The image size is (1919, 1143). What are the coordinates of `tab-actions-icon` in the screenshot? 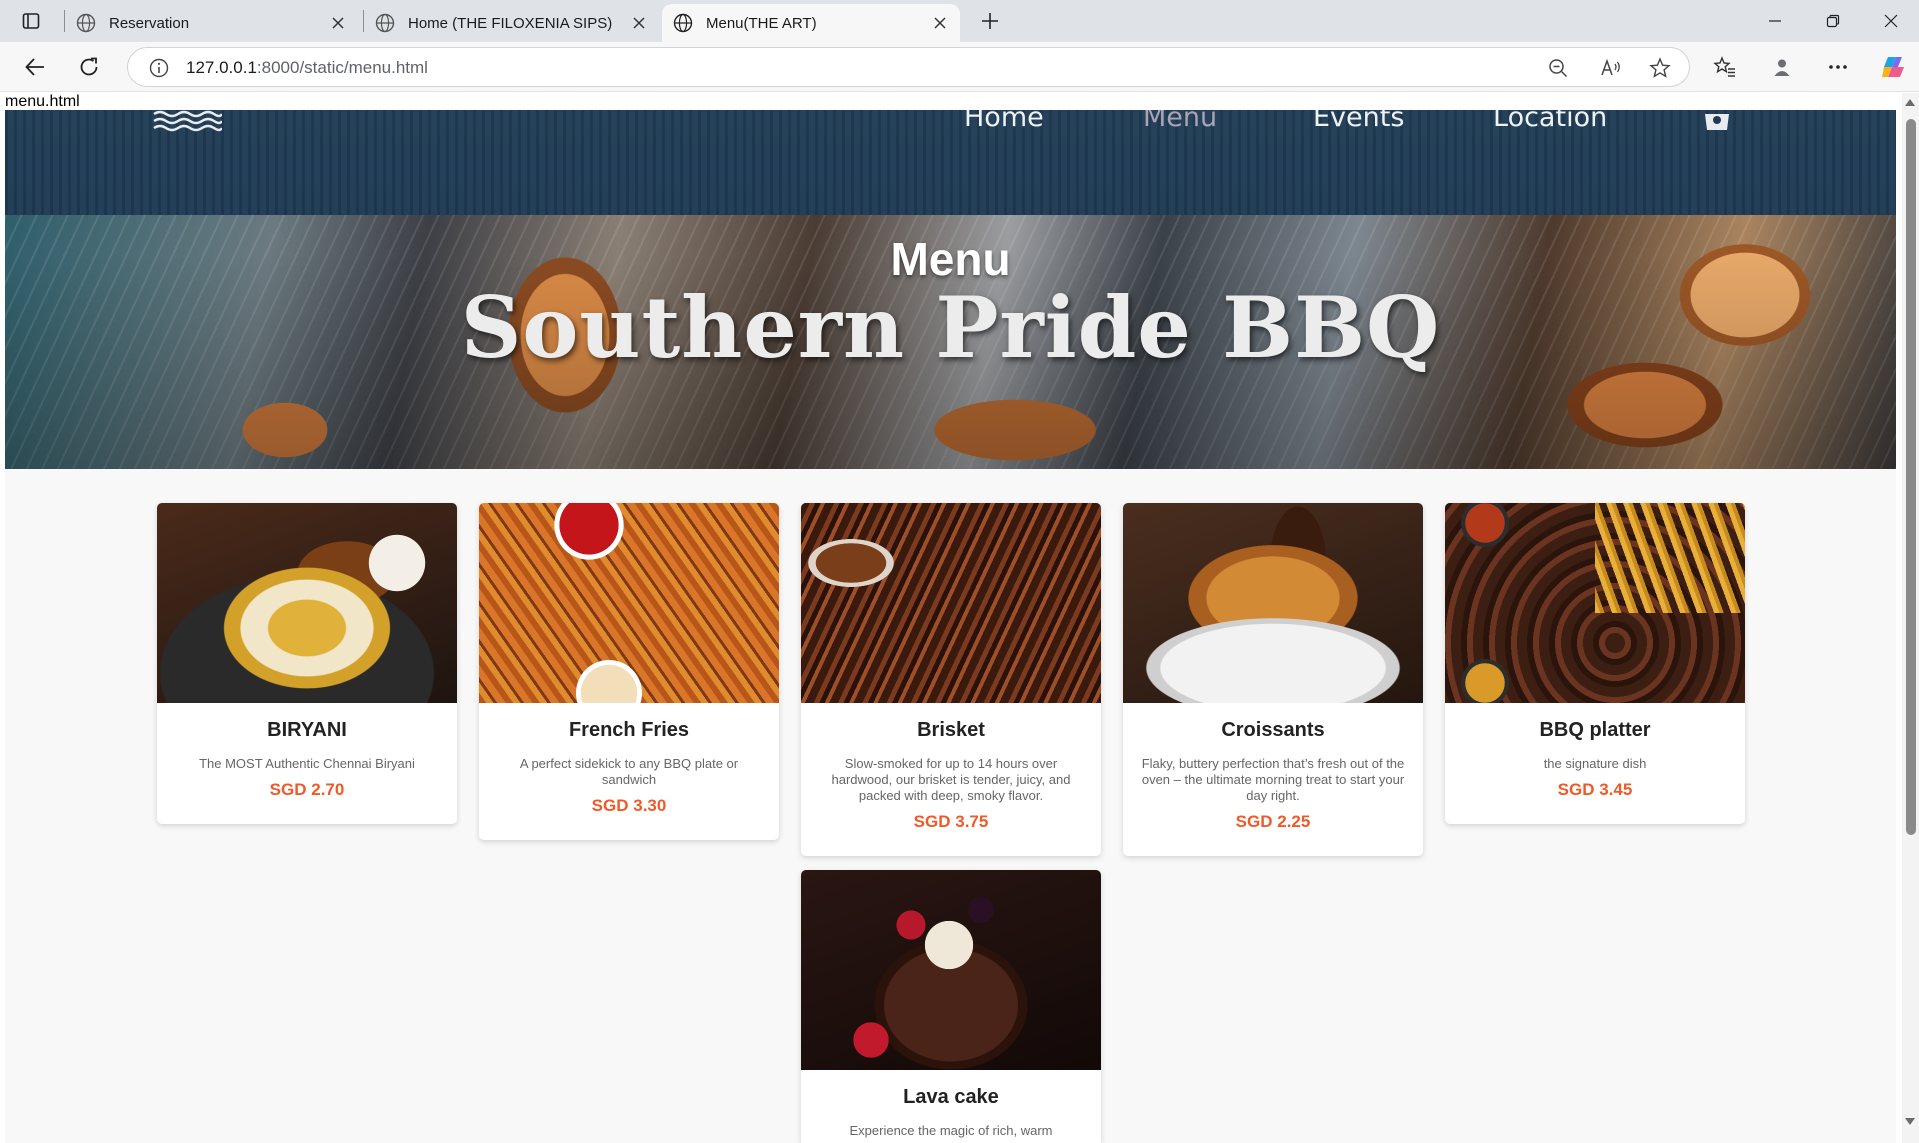 It's located at (31, 21).